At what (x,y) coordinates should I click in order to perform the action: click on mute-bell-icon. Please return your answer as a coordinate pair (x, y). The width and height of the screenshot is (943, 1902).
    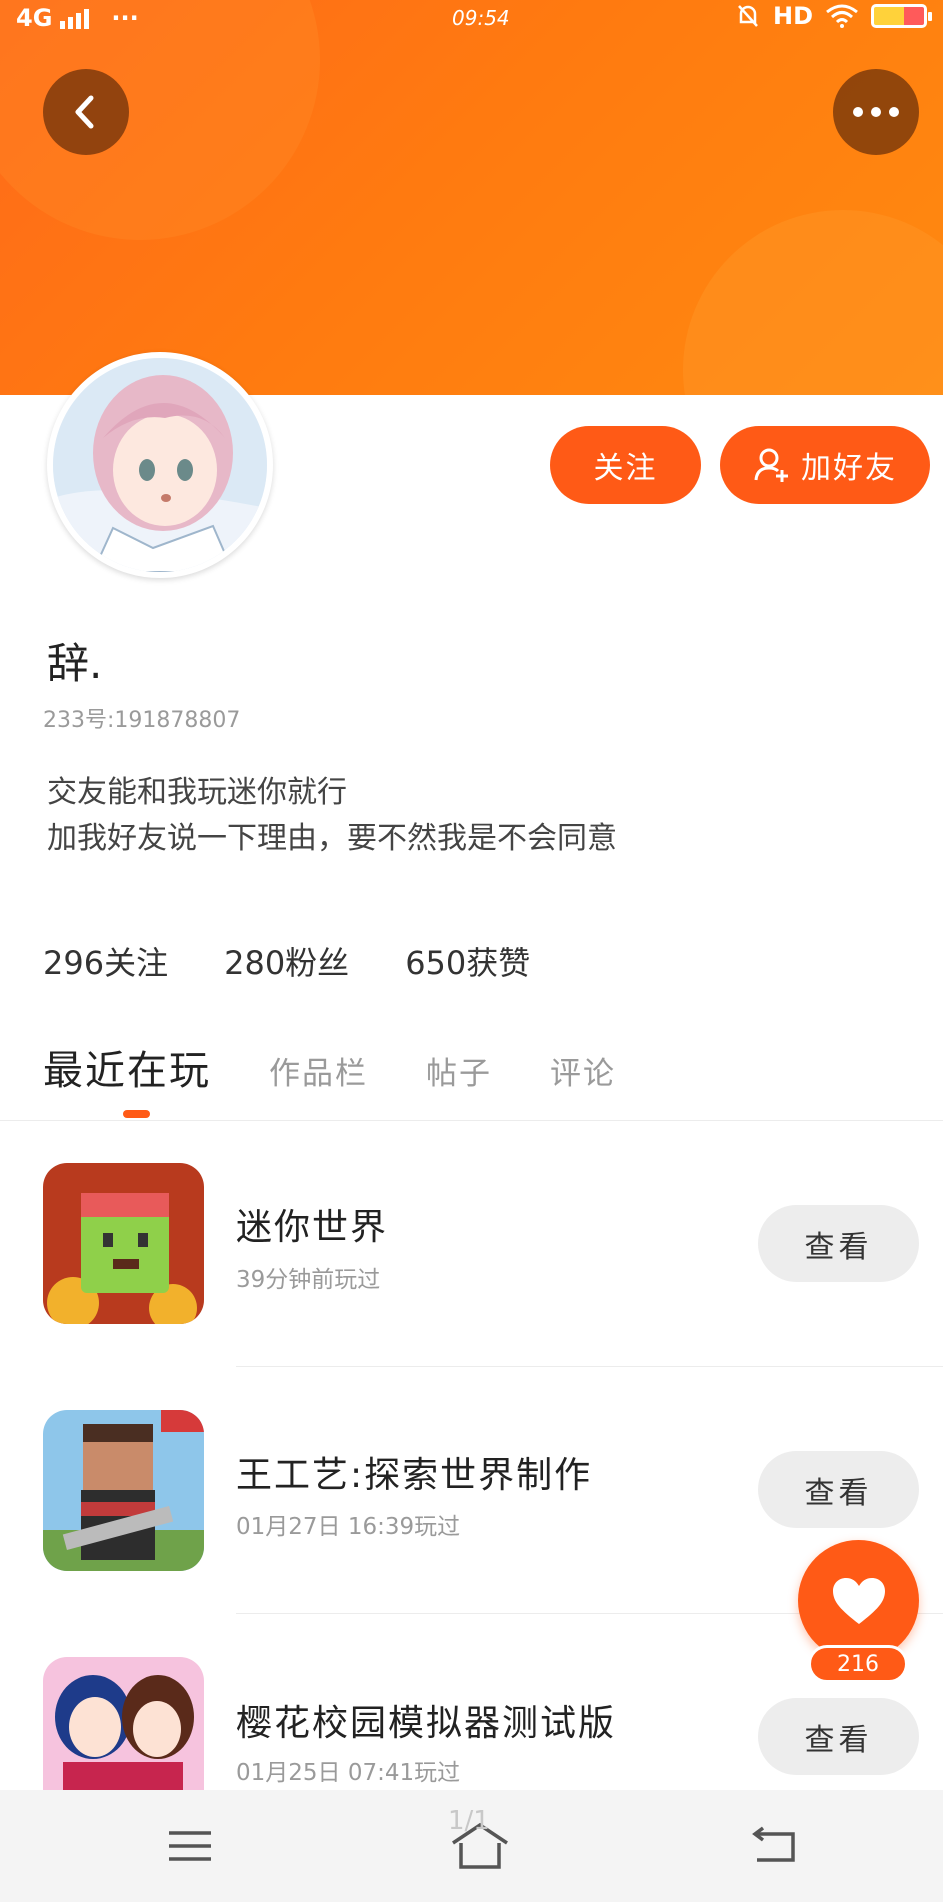
    Looking at the image, I should click on (748, 16).